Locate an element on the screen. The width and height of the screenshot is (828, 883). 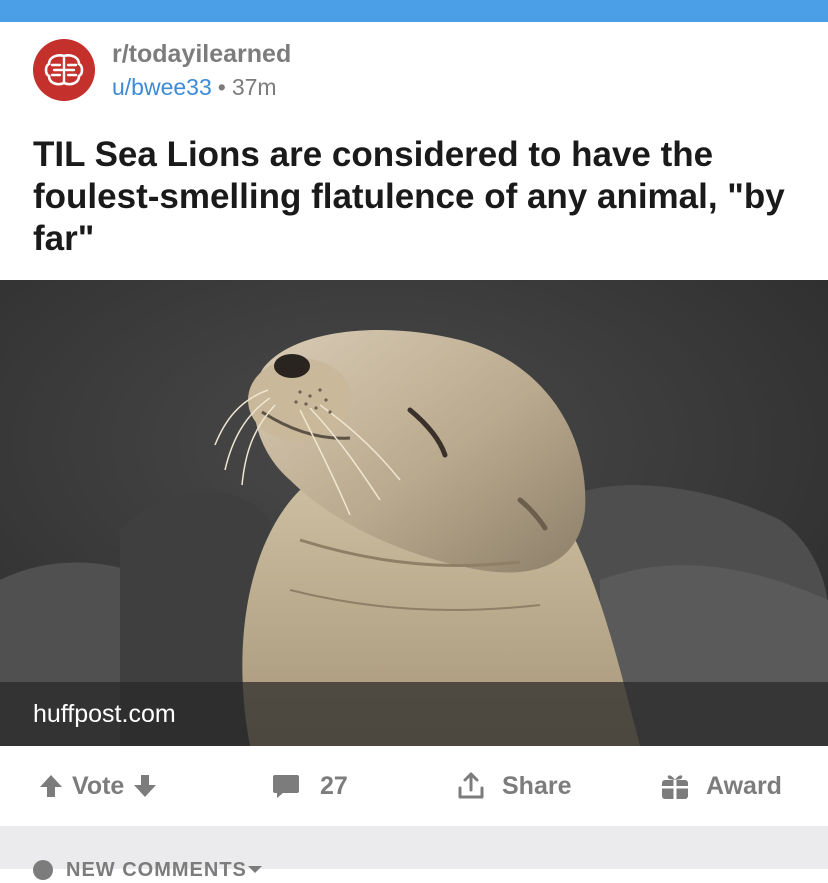
chevron-down-icon is located at coordinates (254, 869).